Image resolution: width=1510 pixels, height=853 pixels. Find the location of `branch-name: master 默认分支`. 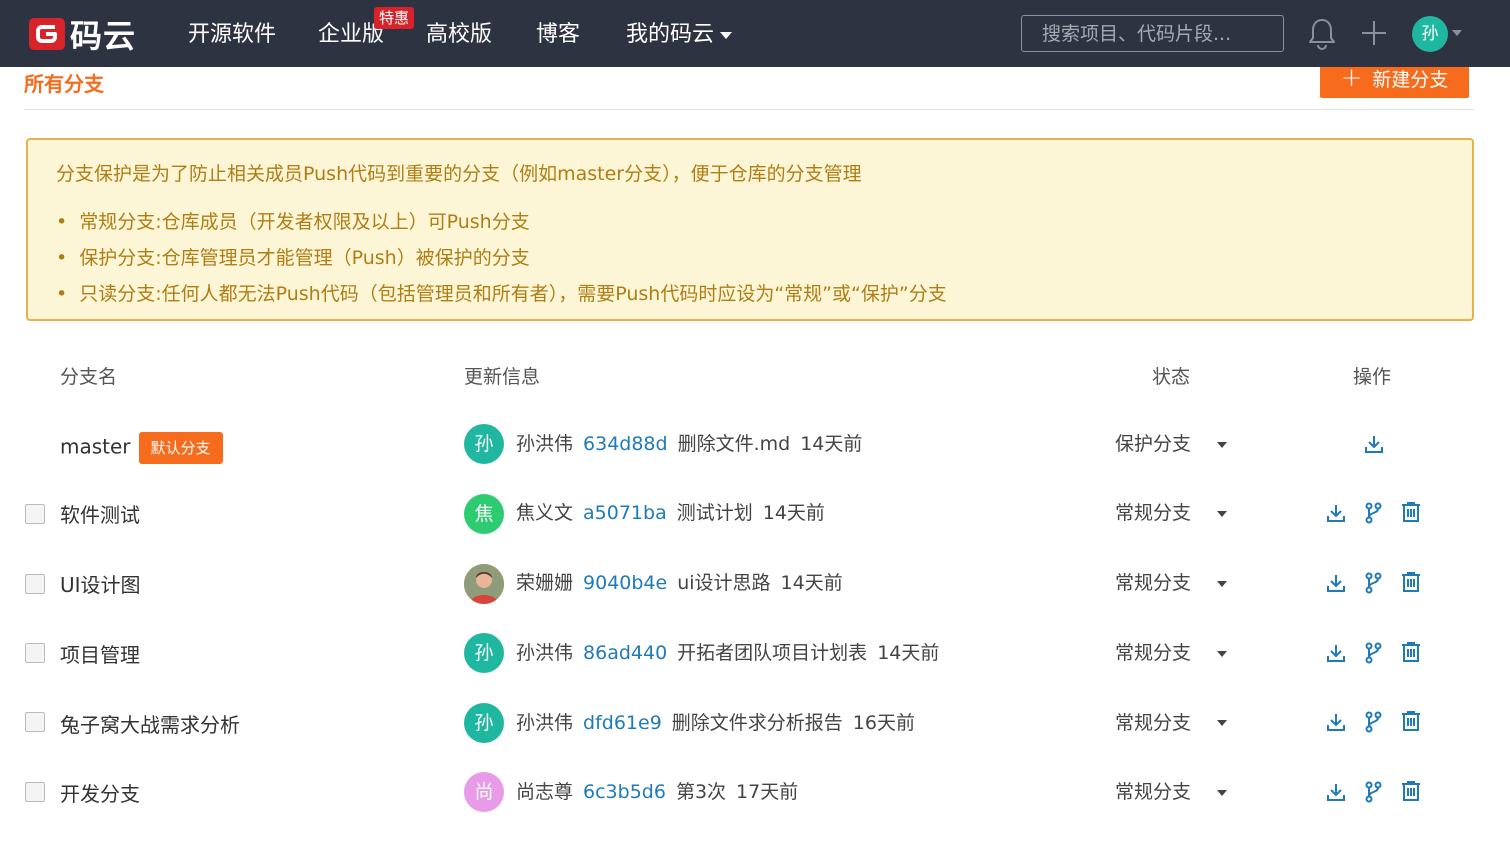

branch-name: master 默认分支 is located at coordinates (141, 448).